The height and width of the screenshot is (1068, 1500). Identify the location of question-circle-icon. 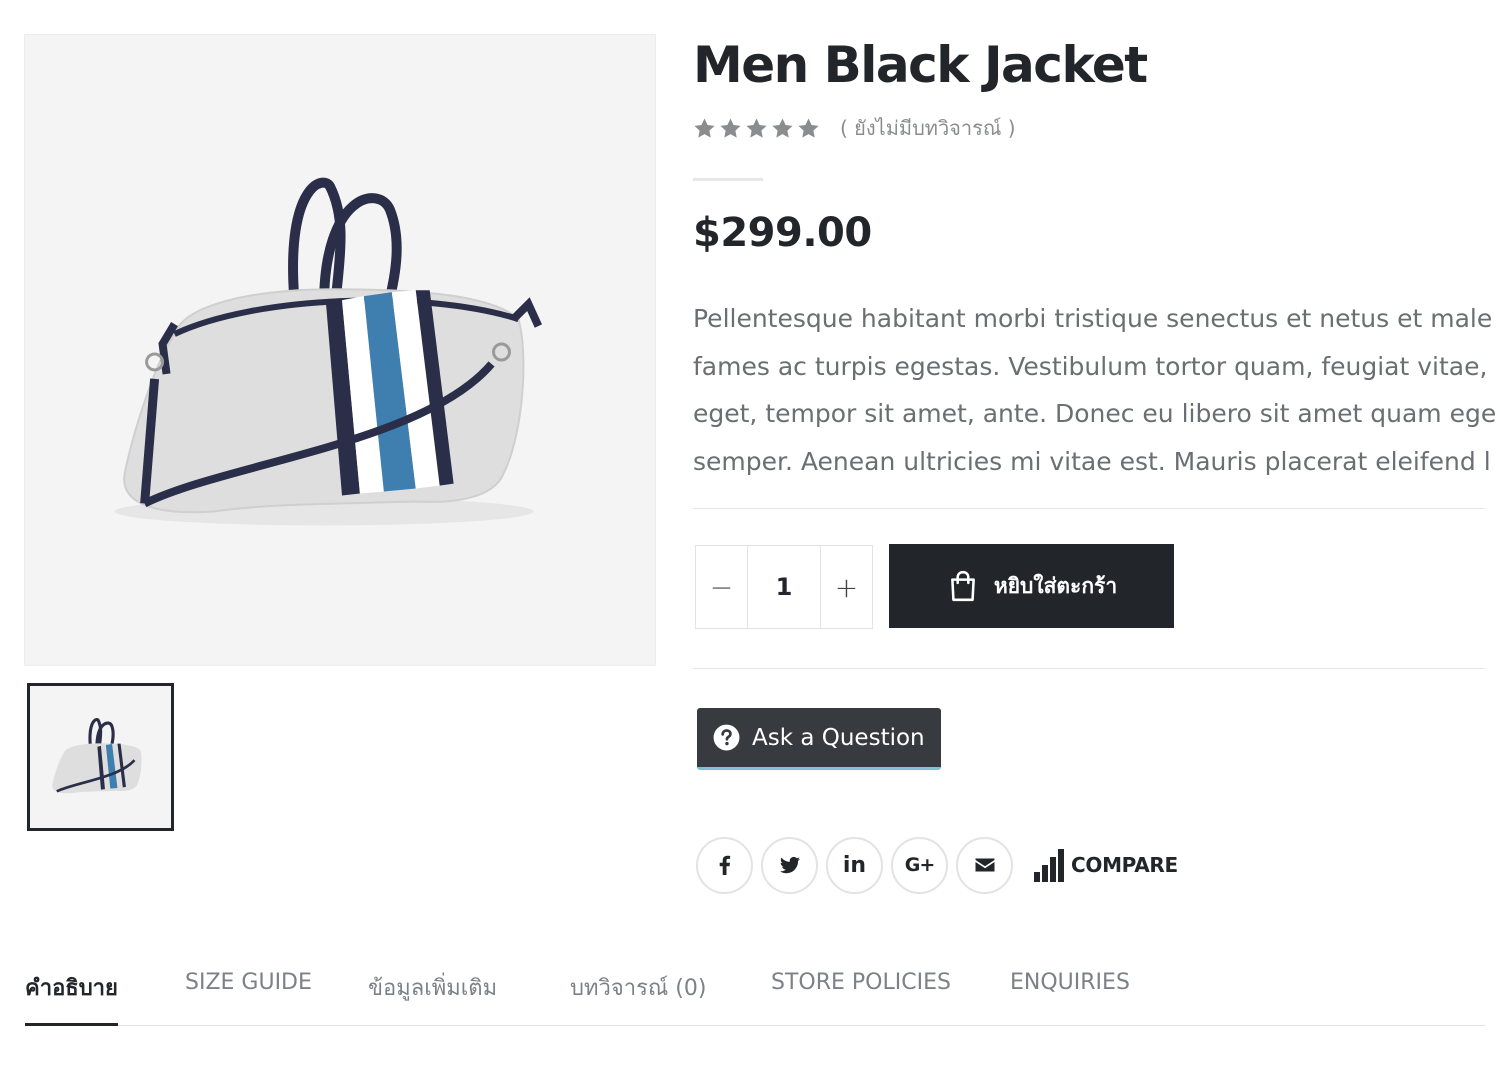
(726, 737).